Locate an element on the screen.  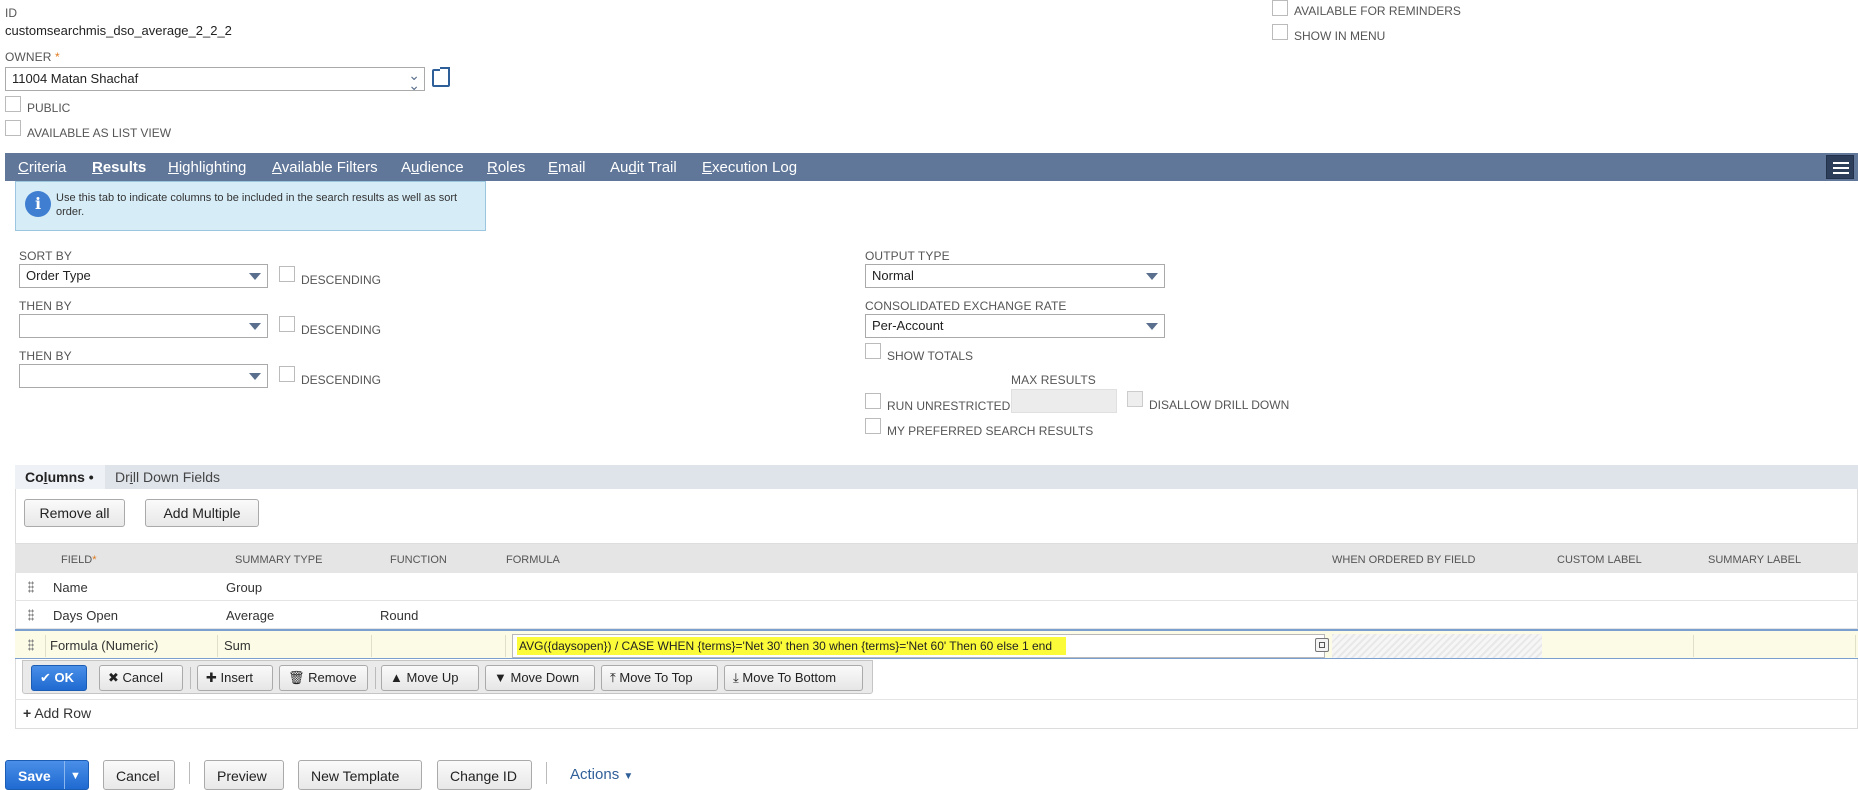
expand-editor-icon is located at coordinates (1322, 645).